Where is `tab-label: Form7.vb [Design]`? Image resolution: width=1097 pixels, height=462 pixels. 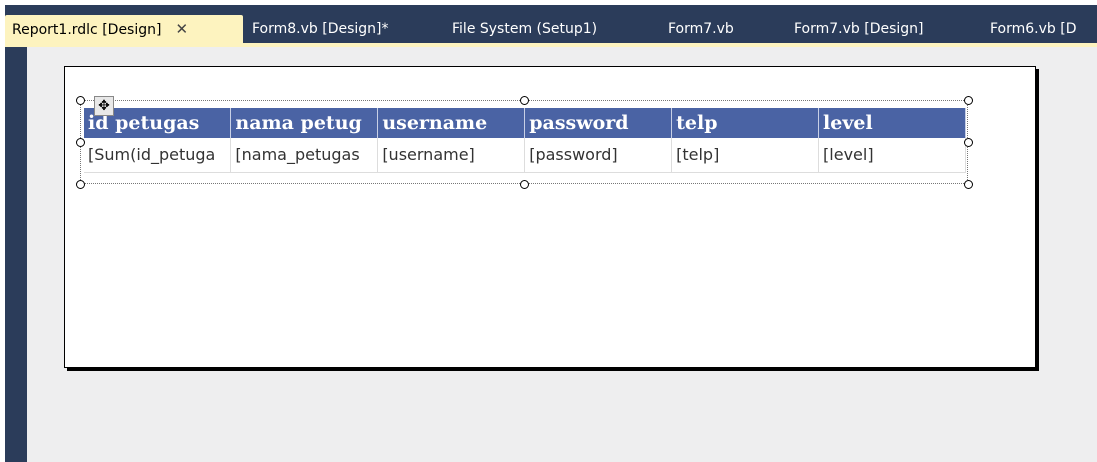 tab-label: Form7.vb [Design] is located at coordinates (859, 29).